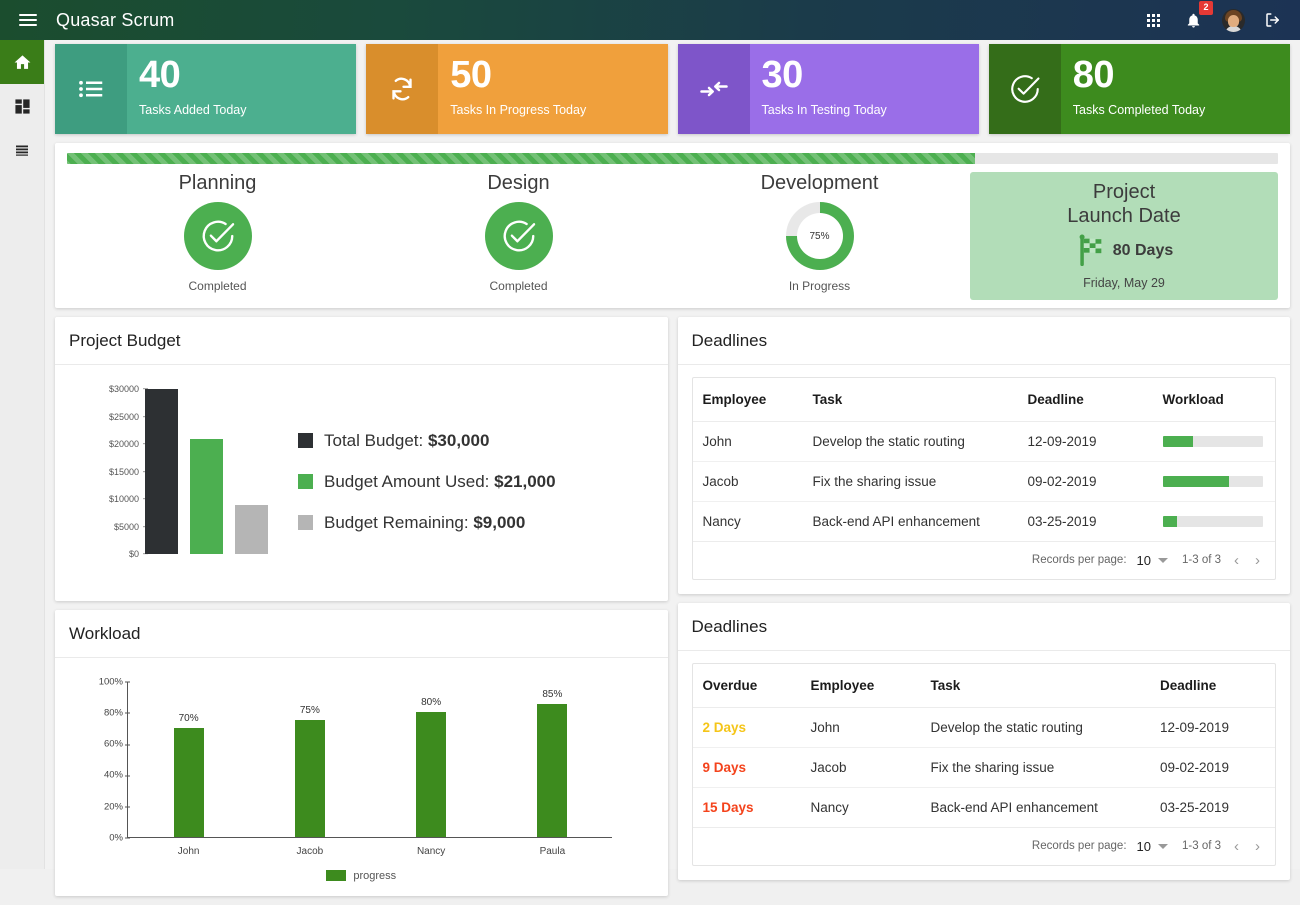  I want to click on launch-flag-row: 80 Days, so click(1124, 251).